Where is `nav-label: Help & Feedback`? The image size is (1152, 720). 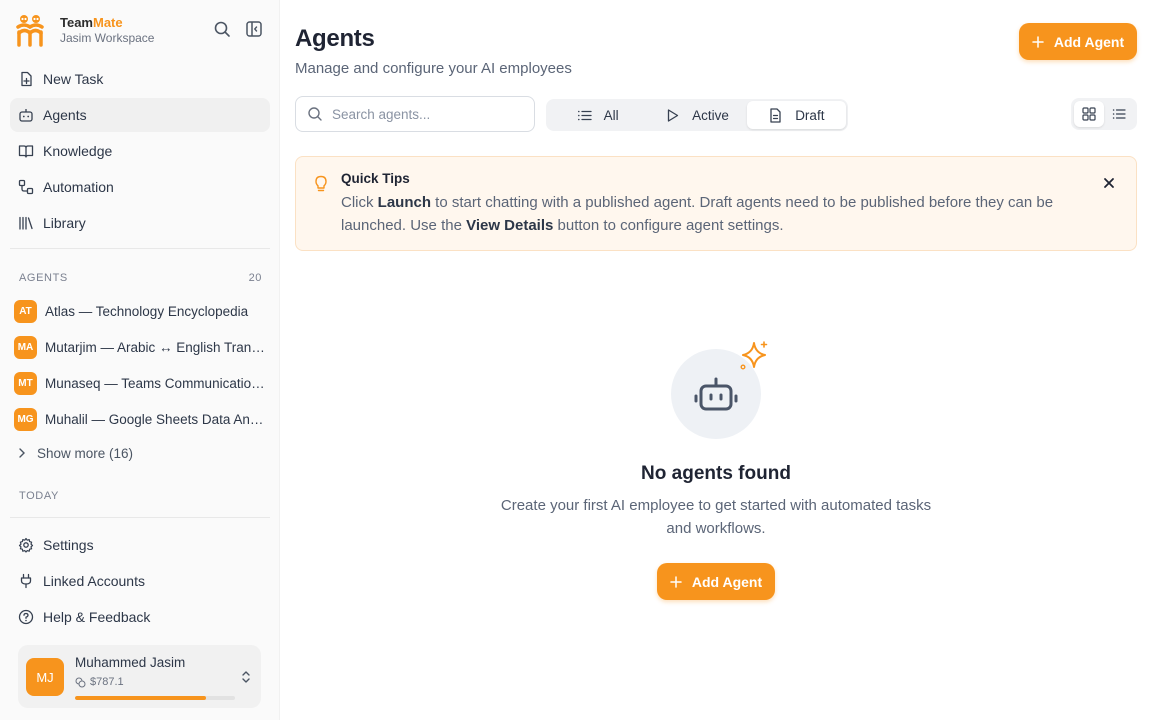
nav-label: Help & Feedback is located at coordinates (97, 617).